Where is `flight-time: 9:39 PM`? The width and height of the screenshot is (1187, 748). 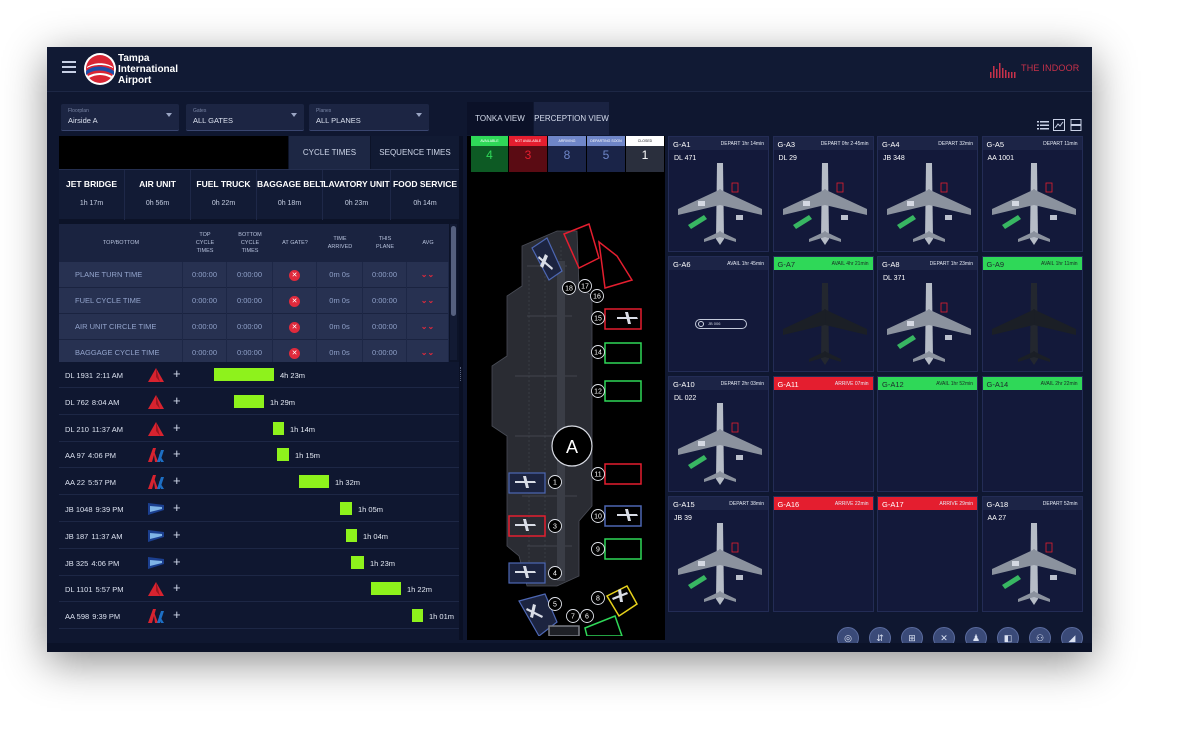
flight-time: 9:39 PM is located at coordinates (106, 617).